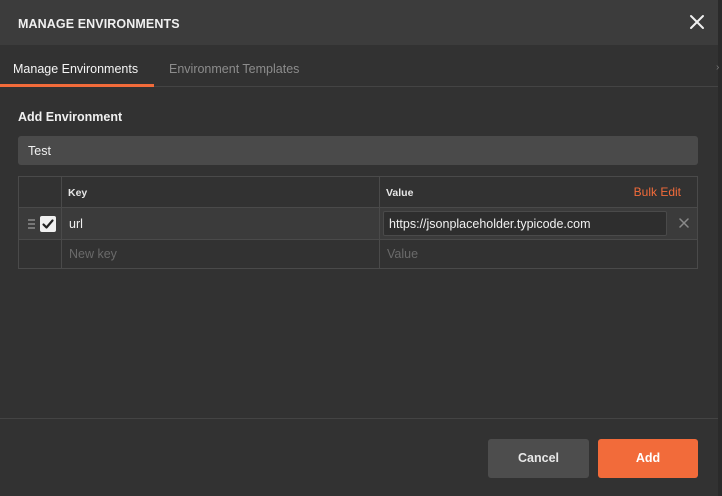 The image size is (722, 496). Describe the element at coordinates (697, 22) in the screenshot. I see `close-icon` at that location.